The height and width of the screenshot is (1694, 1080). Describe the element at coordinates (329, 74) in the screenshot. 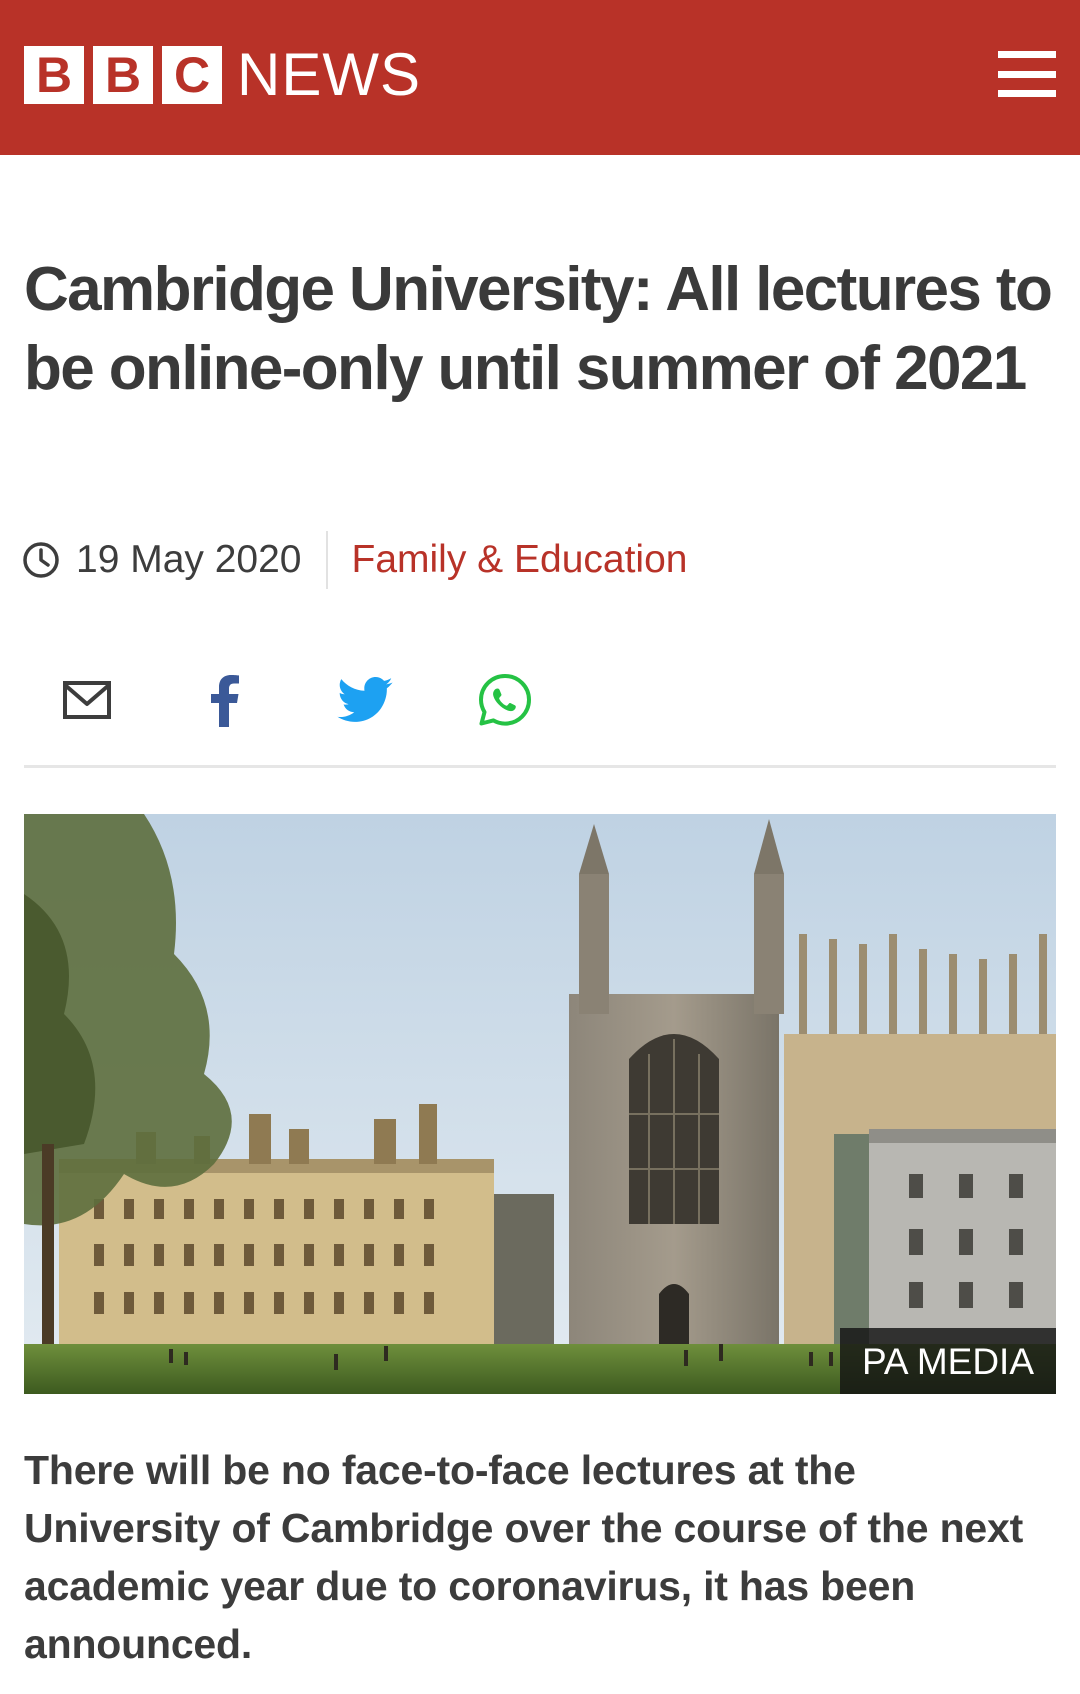

I see `logo-word-news: NEWS` at that location.